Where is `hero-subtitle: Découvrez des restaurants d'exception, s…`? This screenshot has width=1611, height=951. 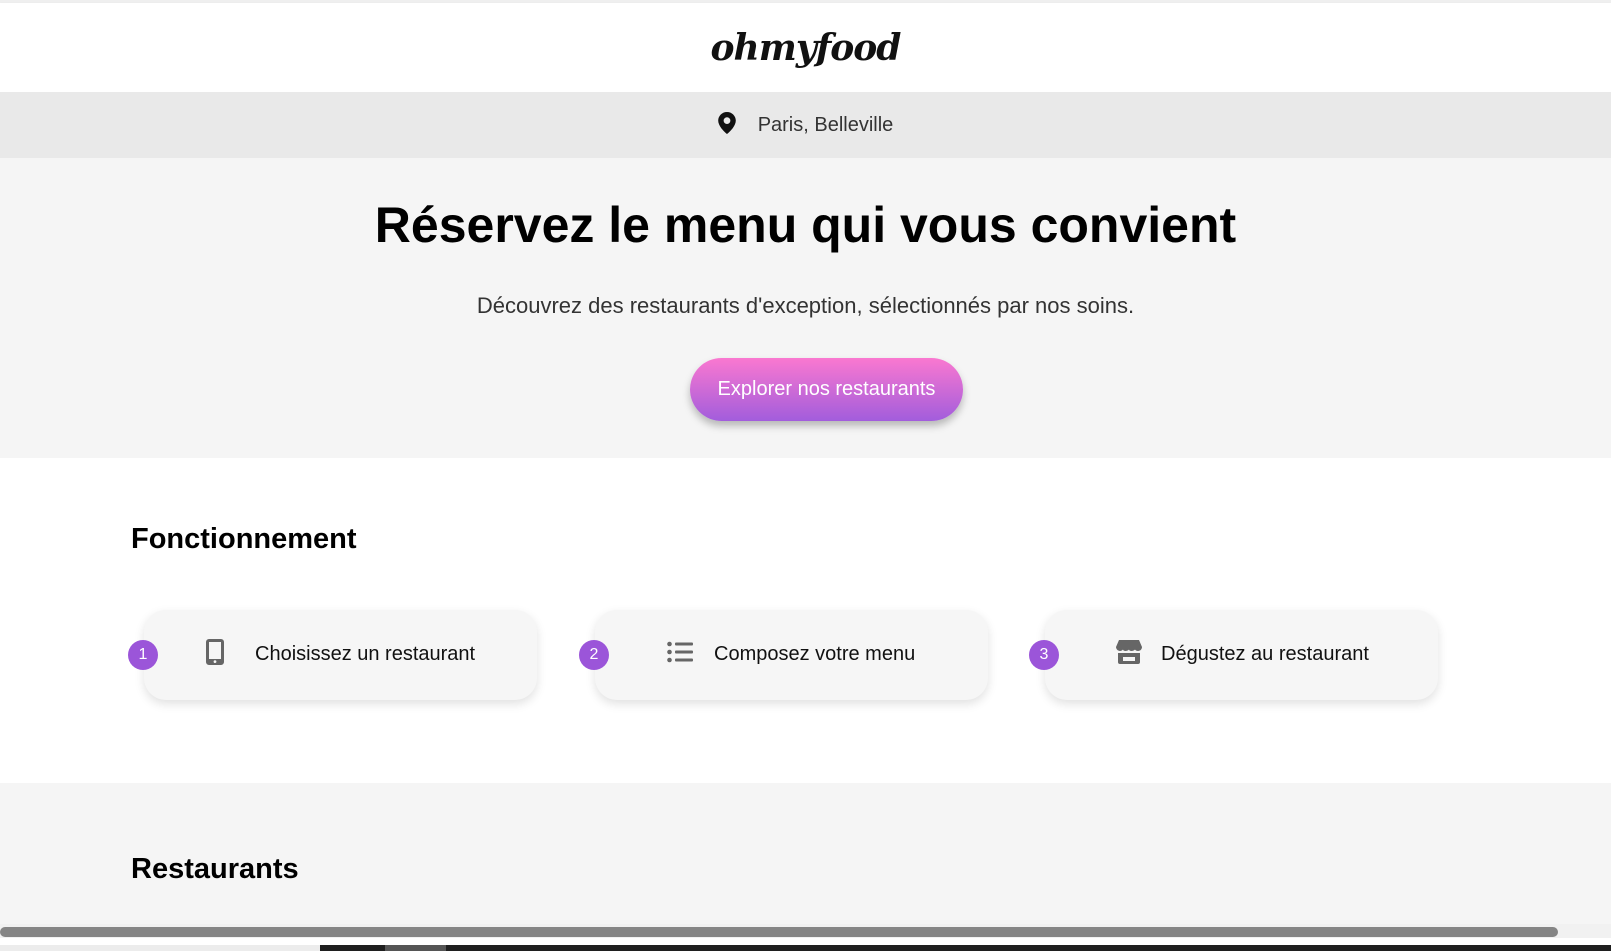
hero-subtitle: Découvrez des restaurants d'exception, s… is located at coordinates (805, 305).